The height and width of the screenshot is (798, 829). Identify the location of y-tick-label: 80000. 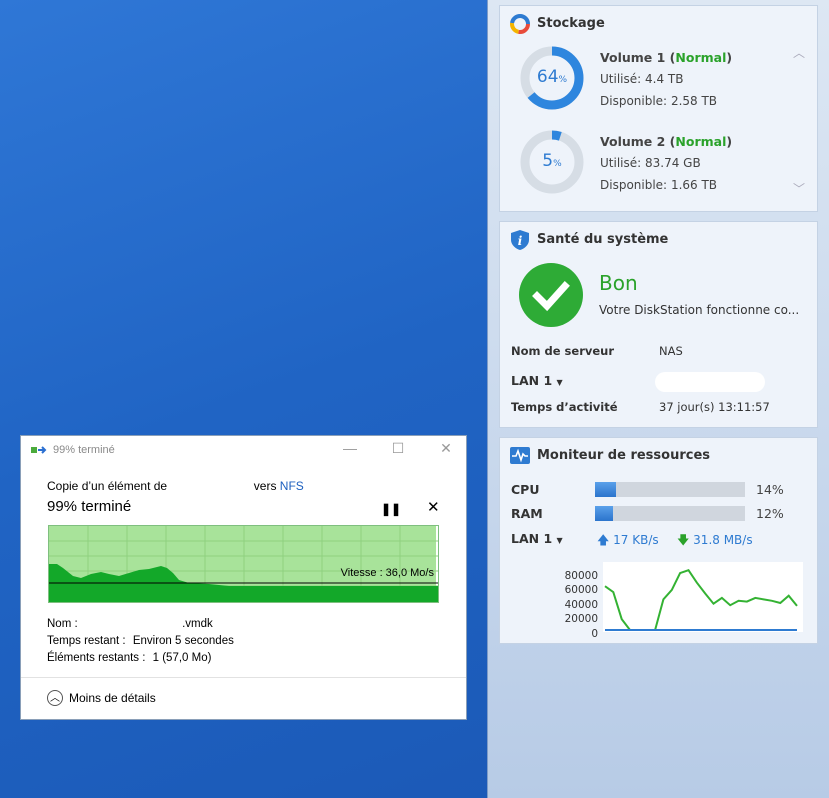
(581, 575).